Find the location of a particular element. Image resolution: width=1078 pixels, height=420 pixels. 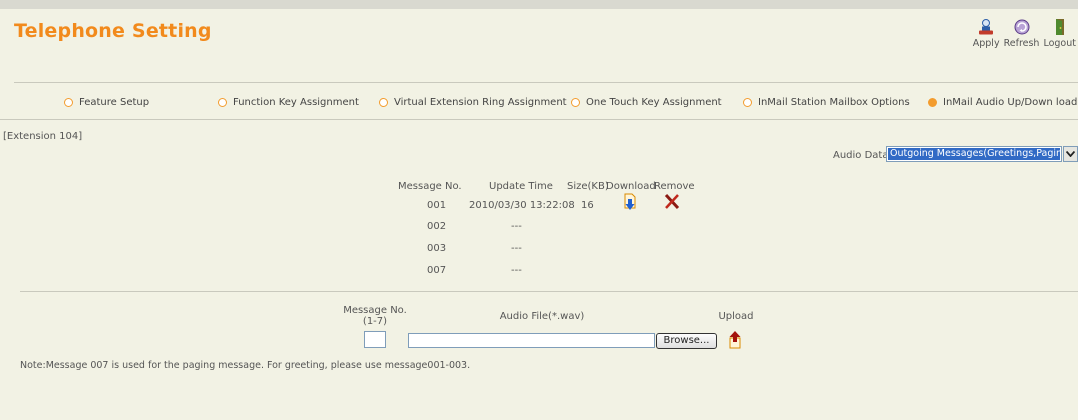

audio-data-select: Outgoing Messages(Greetings,Paging) is located at coordinates (974, 154).